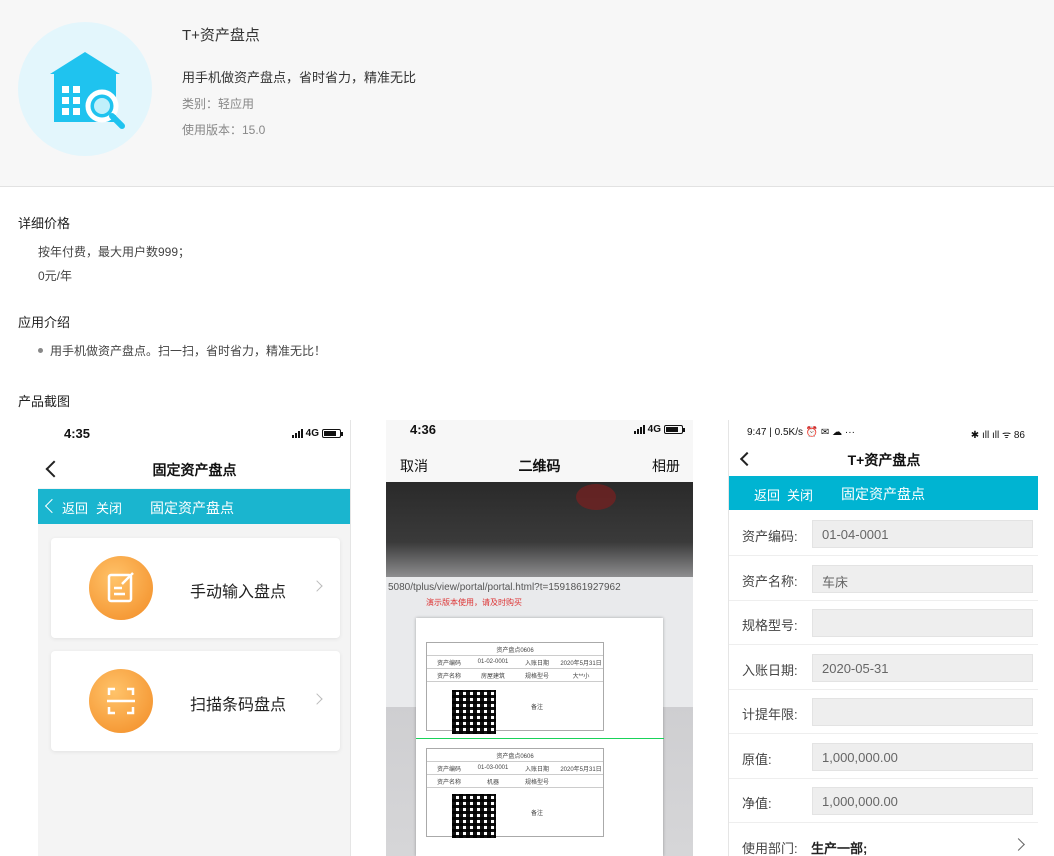  What do you see at coordinates (770, 714) in the screenshot?
I see `field-label: 计提年限:` at bounding box center [770, 714].